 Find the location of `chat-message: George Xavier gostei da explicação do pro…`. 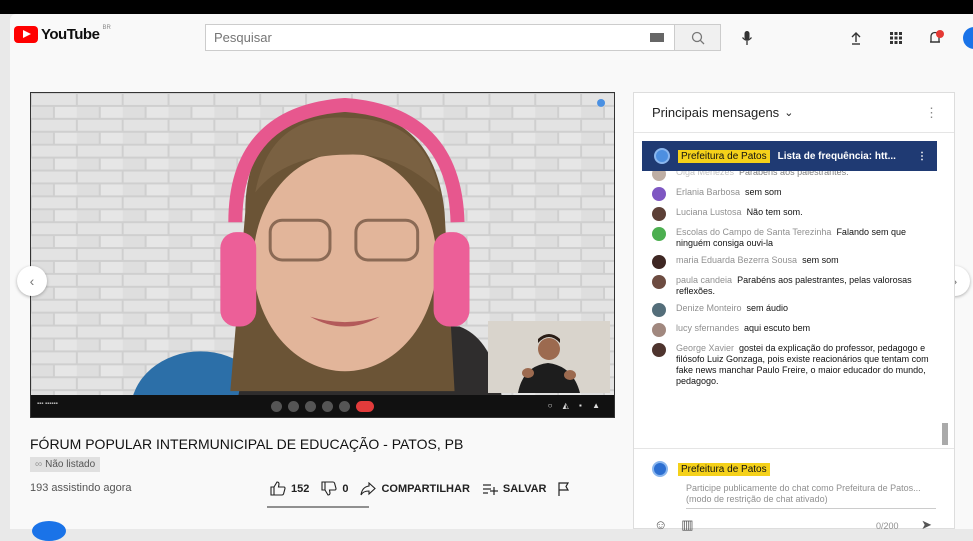

chat-message: George Xavier gostei da explicação do pro… is located at coordinates (797, 365).